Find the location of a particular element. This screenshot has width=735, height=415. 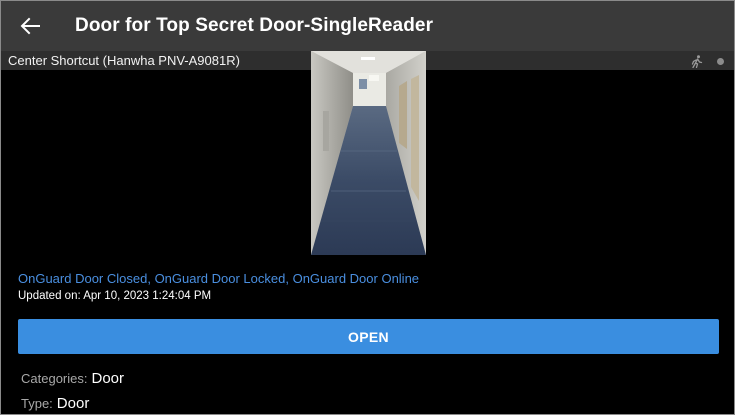

camera-status-icons is located at coordinates (707, 61).